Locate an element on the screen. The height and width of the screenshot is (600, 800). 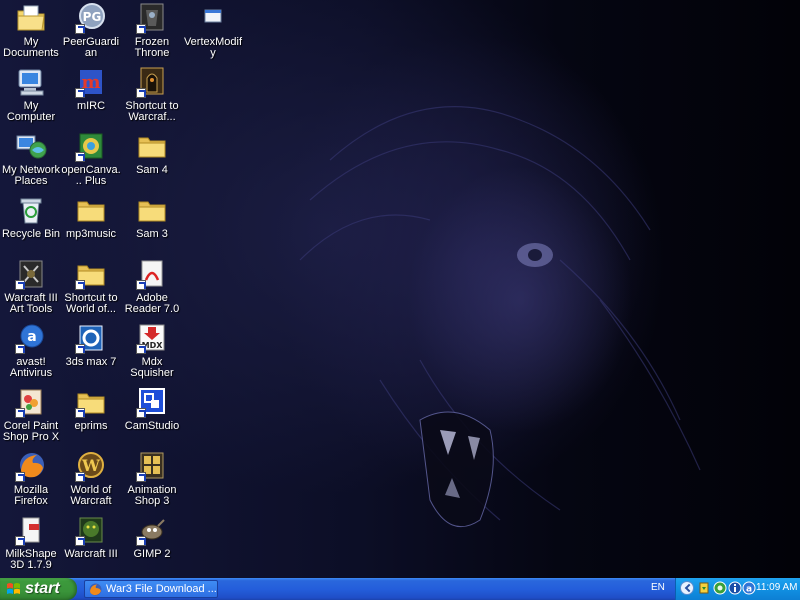
desktop-icon-warcraft-iii: Warcraft III is located at coordinates (91, 537).